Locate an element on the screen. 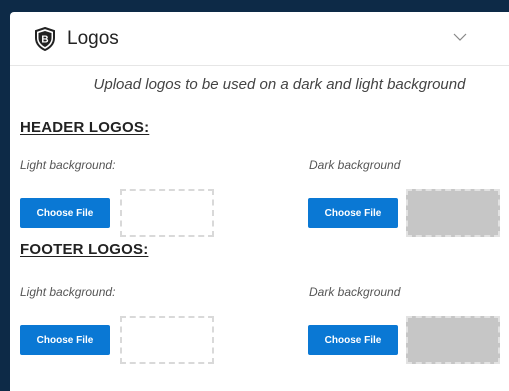  header-dark-logo-preview is located at coordinates (453, 213).